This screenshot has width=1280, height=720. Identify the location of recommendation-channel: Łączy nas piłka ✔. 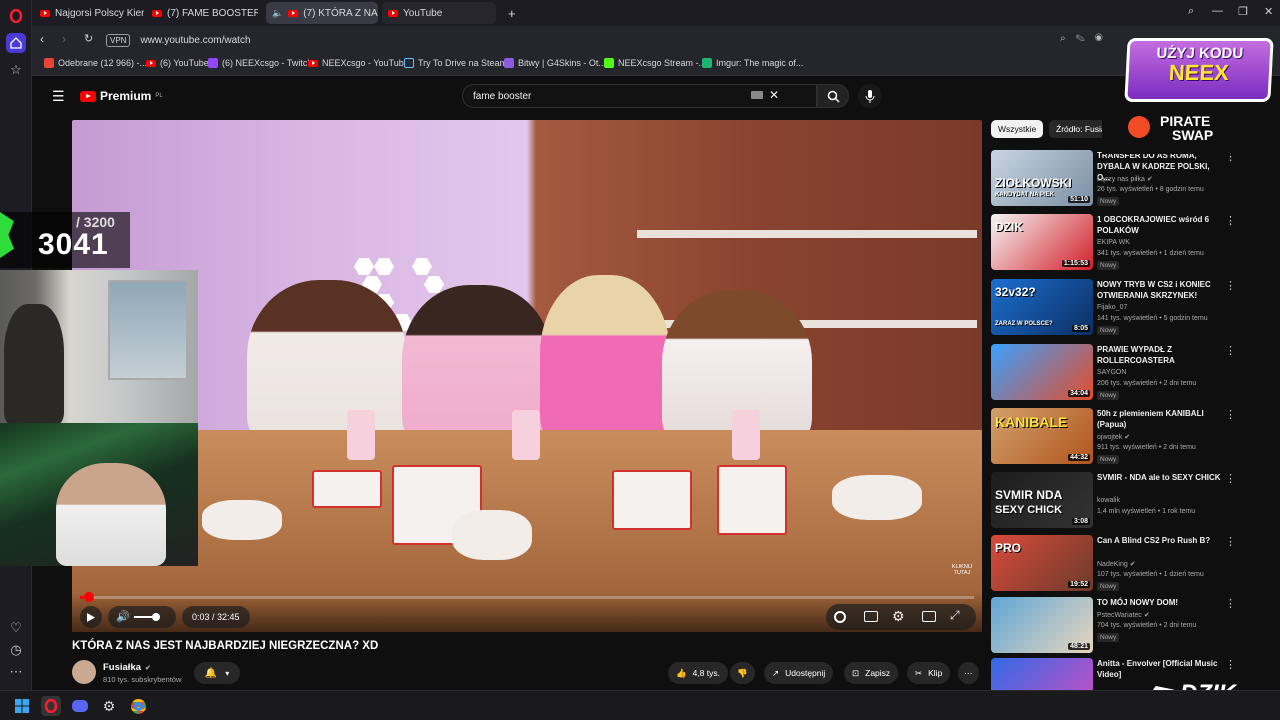
(1125, 179).